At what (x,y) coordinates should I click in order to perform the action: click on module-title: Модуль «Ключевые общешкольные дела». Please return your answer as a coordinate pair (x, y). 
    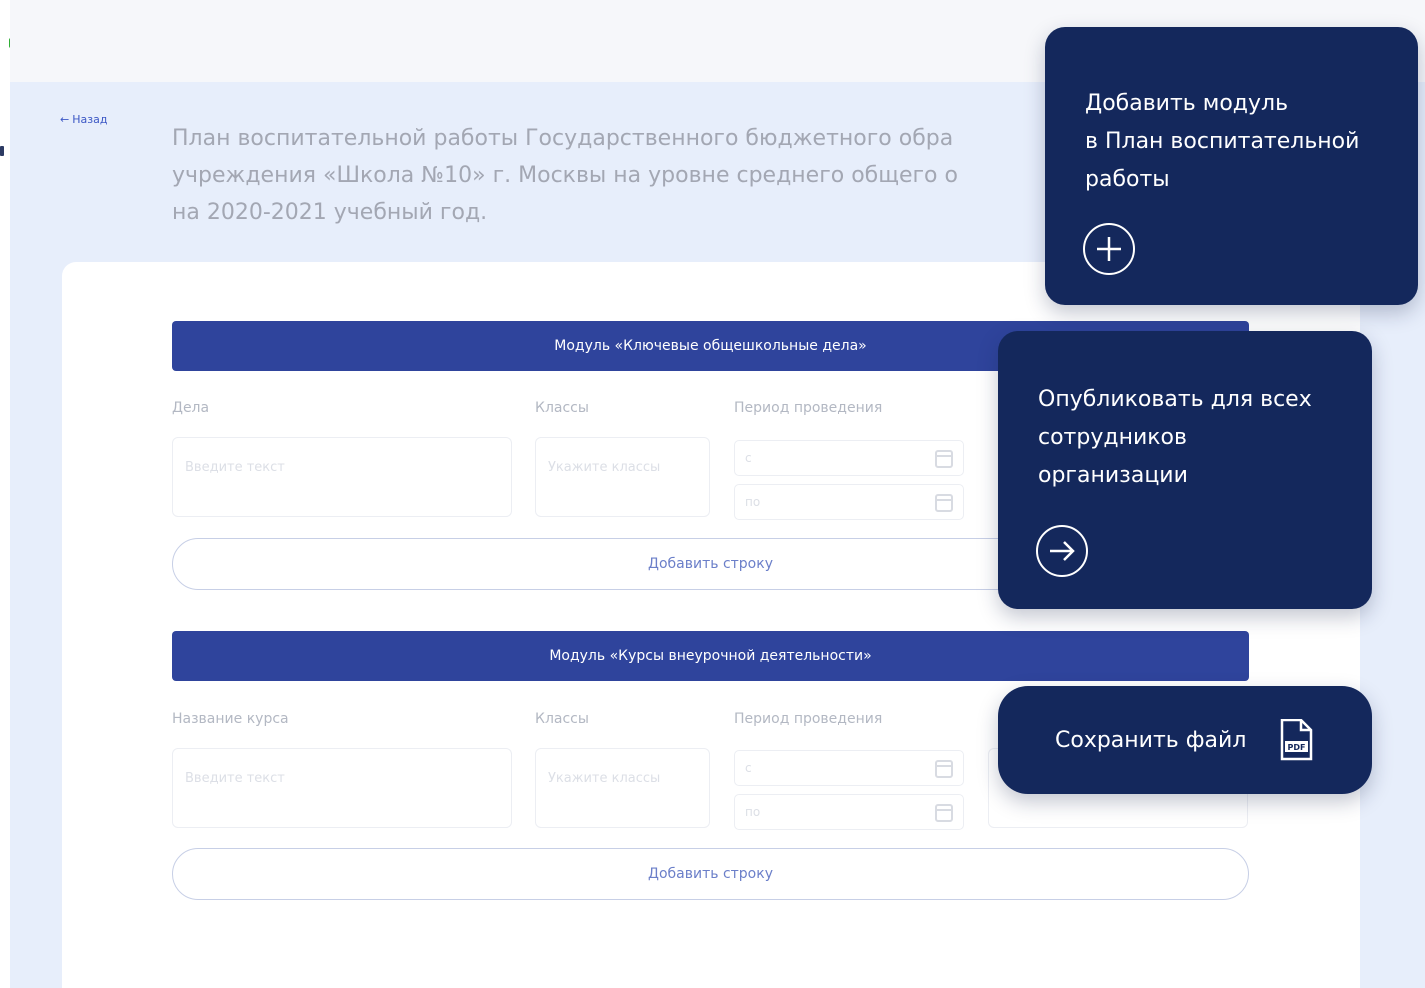
    Looking at the image, I should click on (710, 346).